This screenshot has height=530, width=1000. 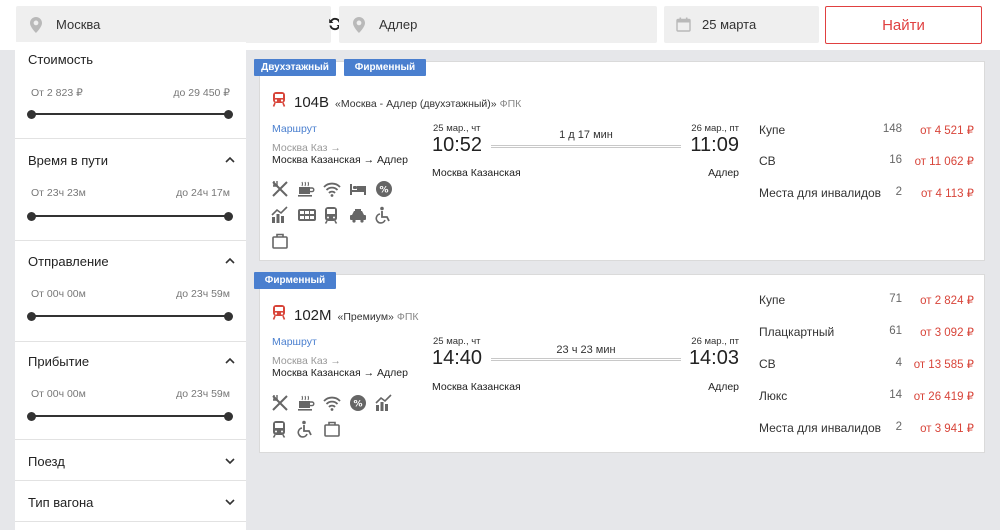 What do you see at coordinates (947, 131) in the screenshot?
I see `car-class-price: от 4 521 ₽` at bounding box center [947, 131].